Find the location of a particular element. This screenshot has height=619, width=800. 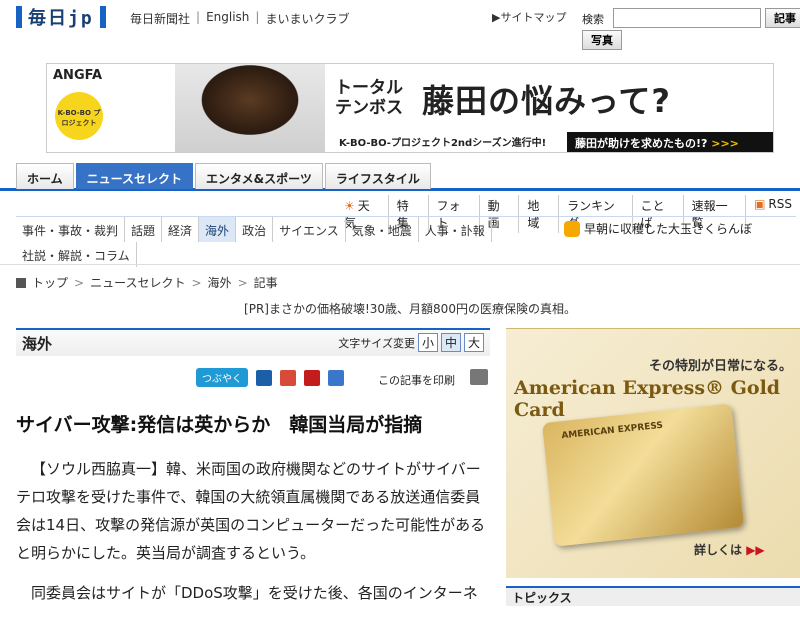

face-icon is located at coordinates (572, 228).